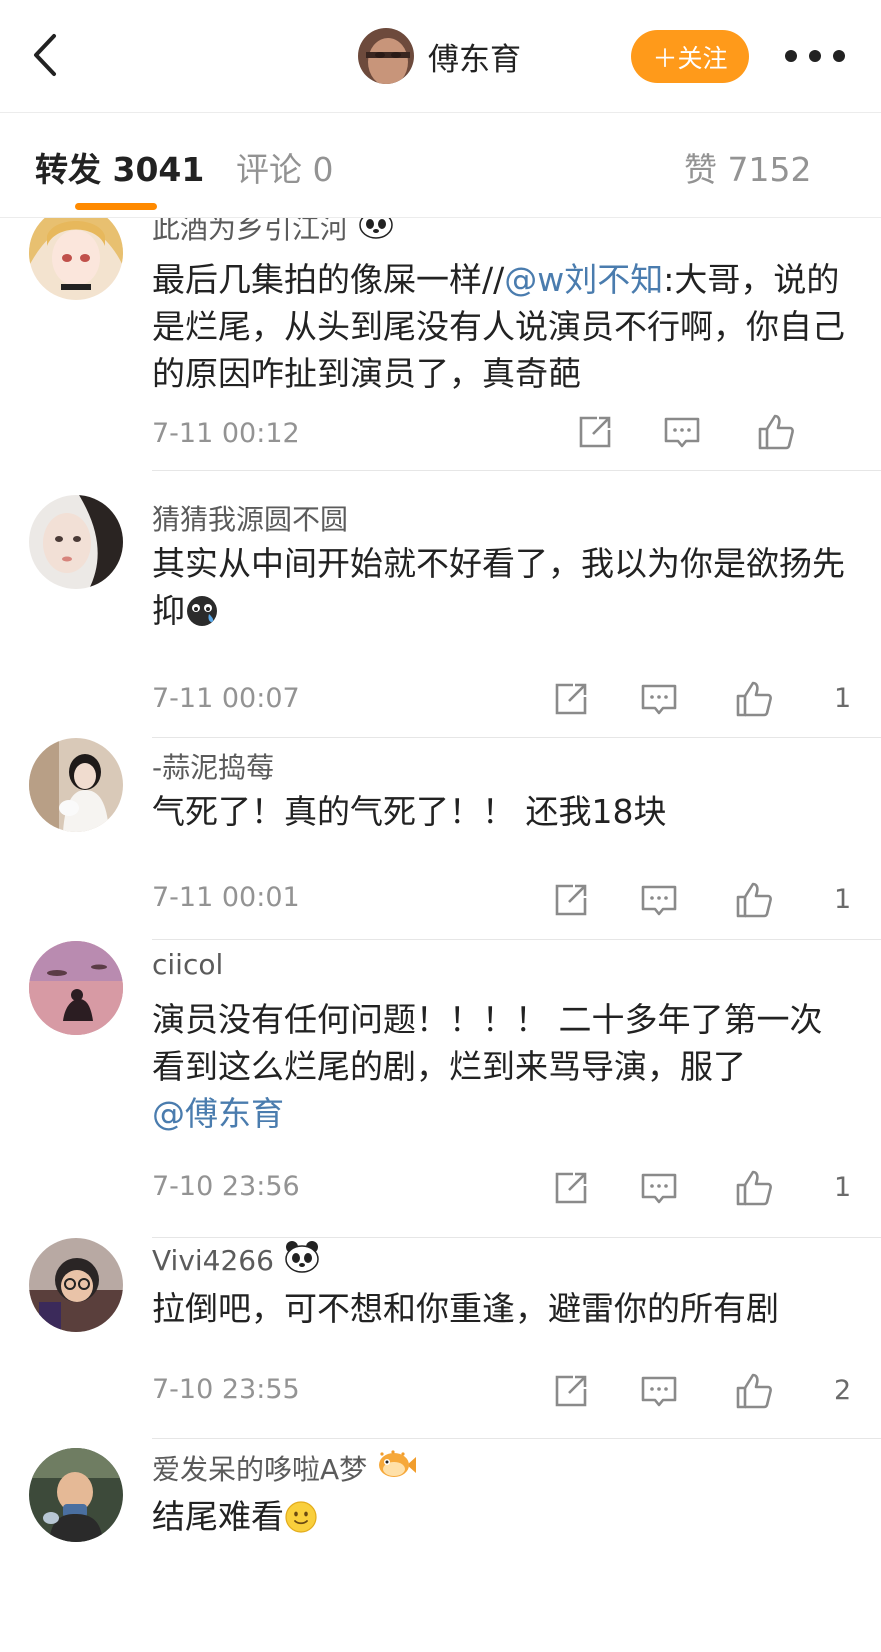 The image size is (881, 1652). Describe the element at coordinates (301, 1522) in the screenshot. I see `smile-face-emoji` at that location.